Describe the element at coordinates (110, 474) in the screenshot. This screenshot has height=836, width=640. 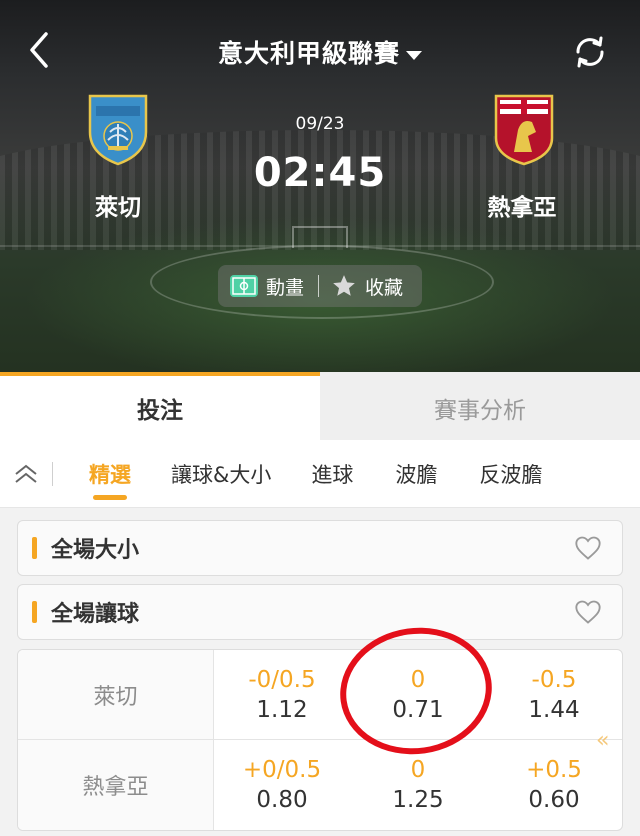
I see `tab-featured: 精選` at that location.